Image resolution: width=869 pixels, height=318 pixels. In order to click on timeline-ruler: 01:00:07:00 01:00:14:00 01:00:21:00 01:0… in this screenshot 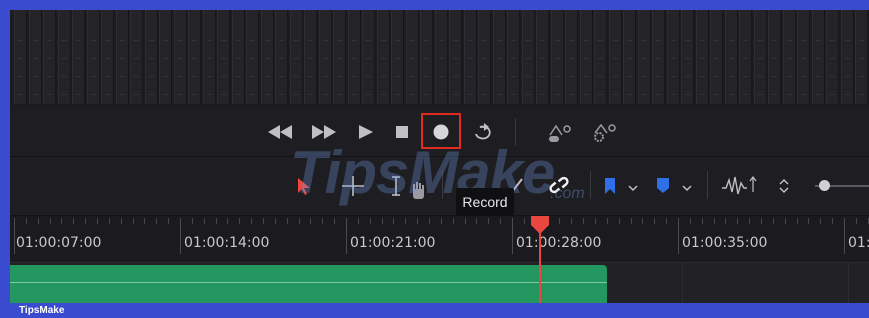, I will do `click(439, 239)`.